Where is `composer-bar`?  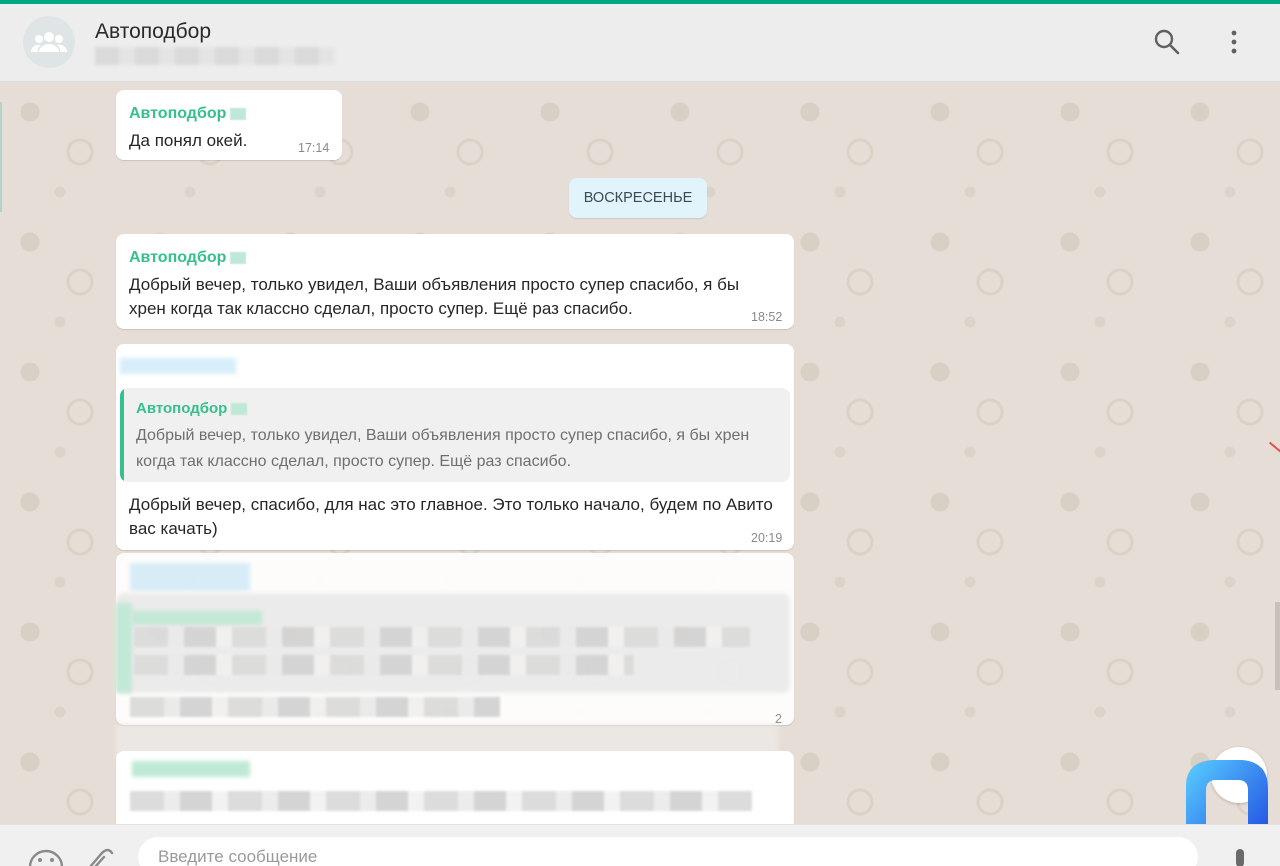
composer-bar is located at coordinates (640, 845).